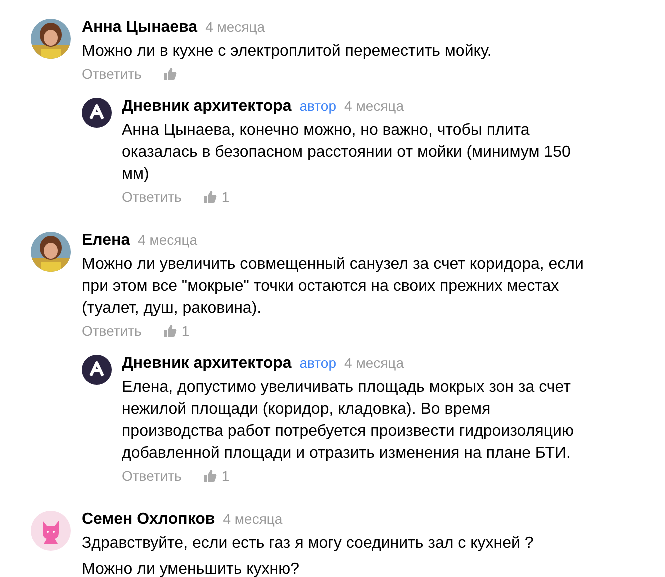  Describe the element at coordinates (287, 52) in the screenshot. I see `comment-text: Можно ли в кухне с электроплитой переместить мойку.` at that location.